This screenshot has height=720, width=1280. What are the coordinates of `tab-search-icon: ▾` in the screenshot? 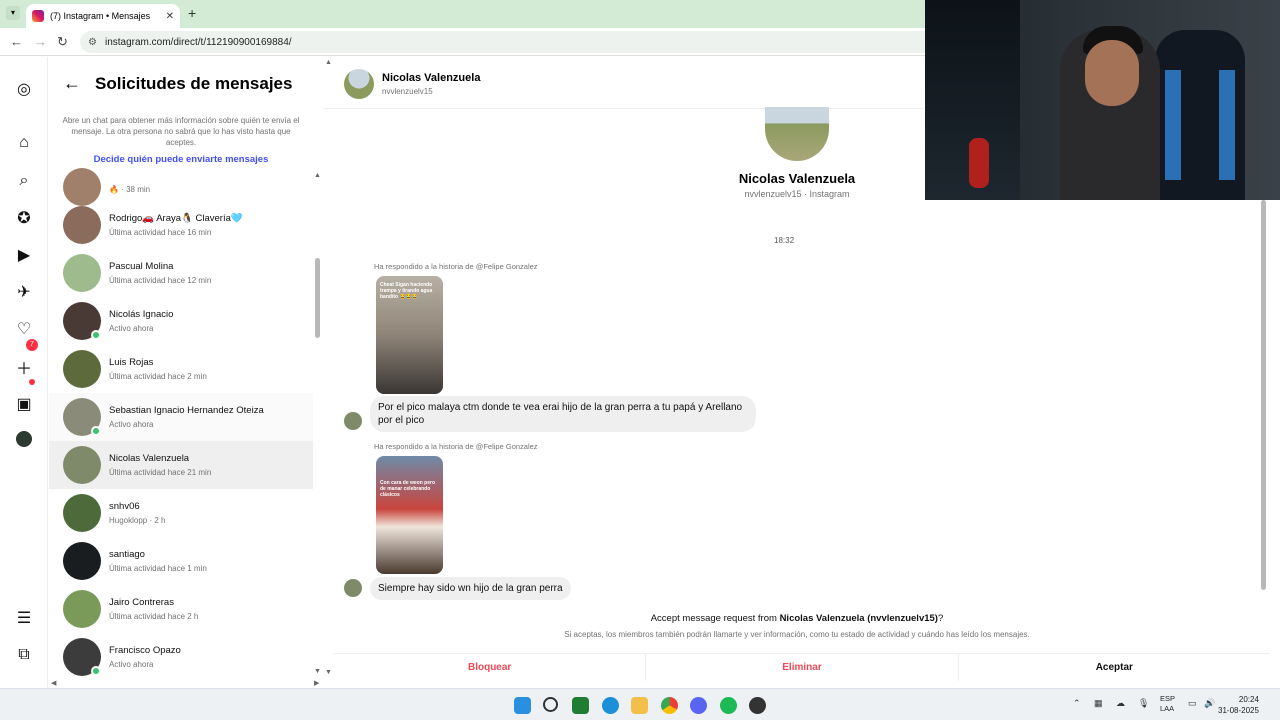 It's located at (13, 13).